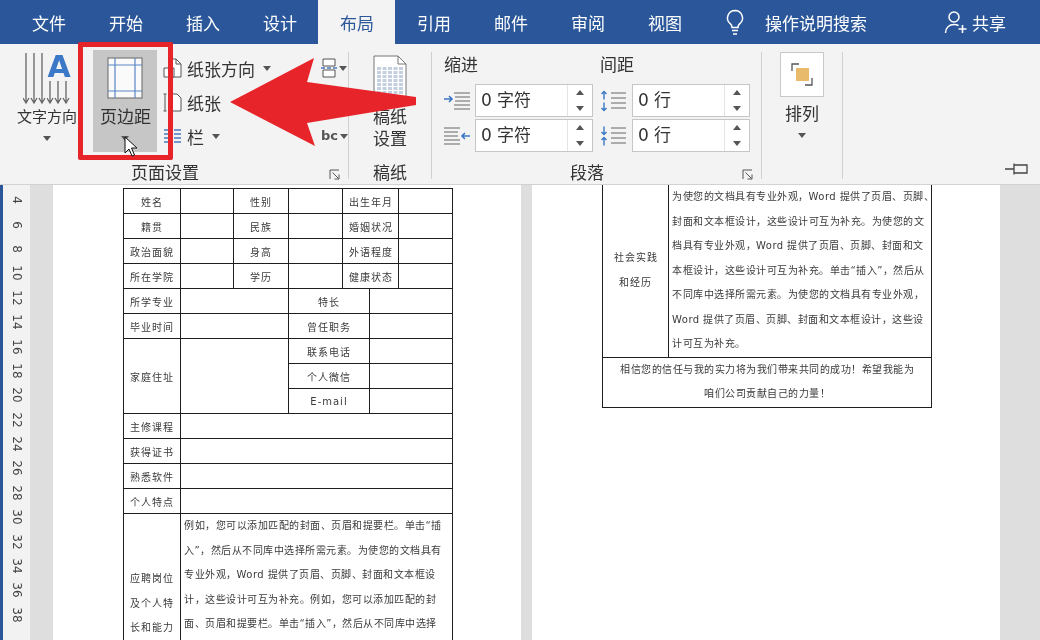  Describe the element at coordinates (164, 172) in the screenshot. I see `group-label: 页面设置` at that location.